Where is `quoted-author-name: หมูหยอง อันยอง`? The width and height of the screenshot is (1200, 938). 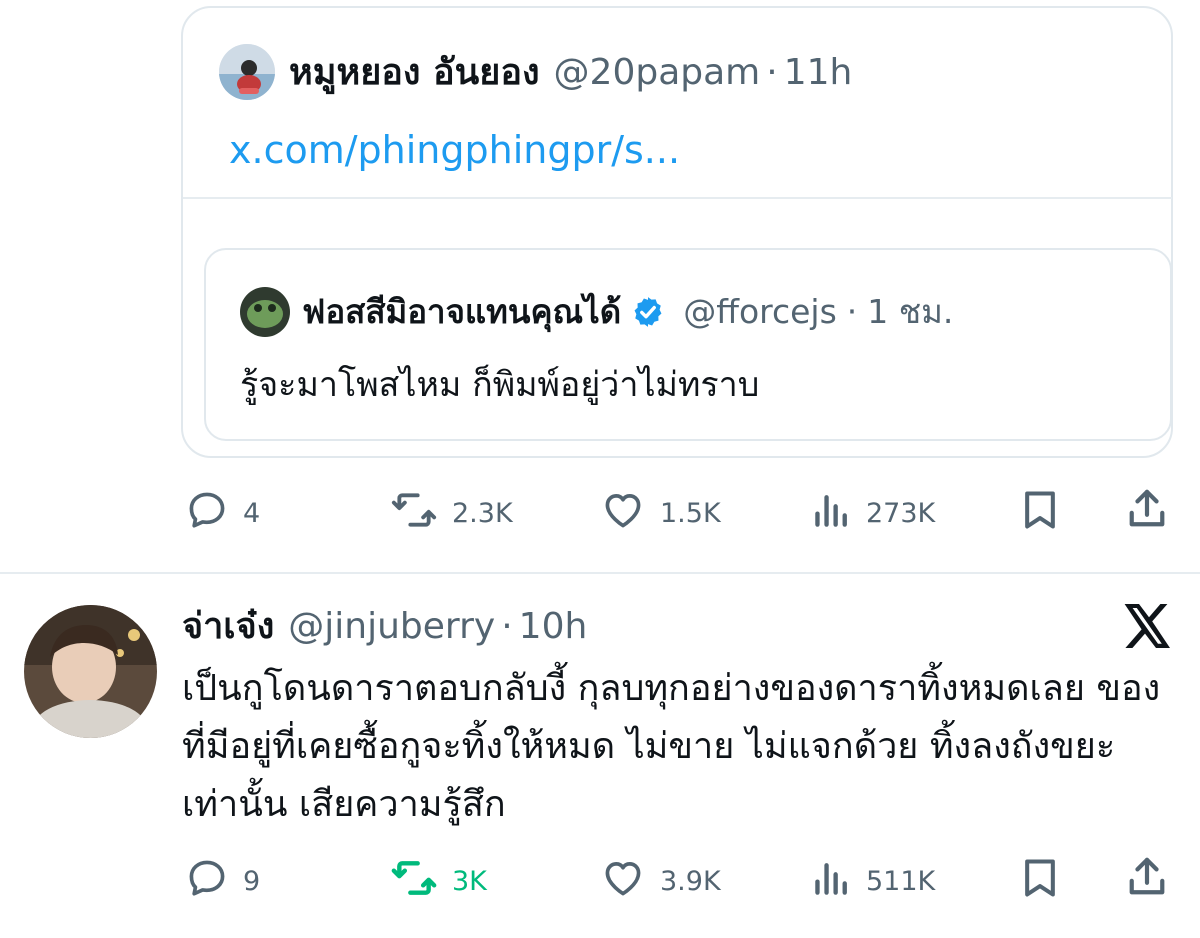
quoted-author-name: หมูหยอง อันยอง is located at coordinates (414, 73).